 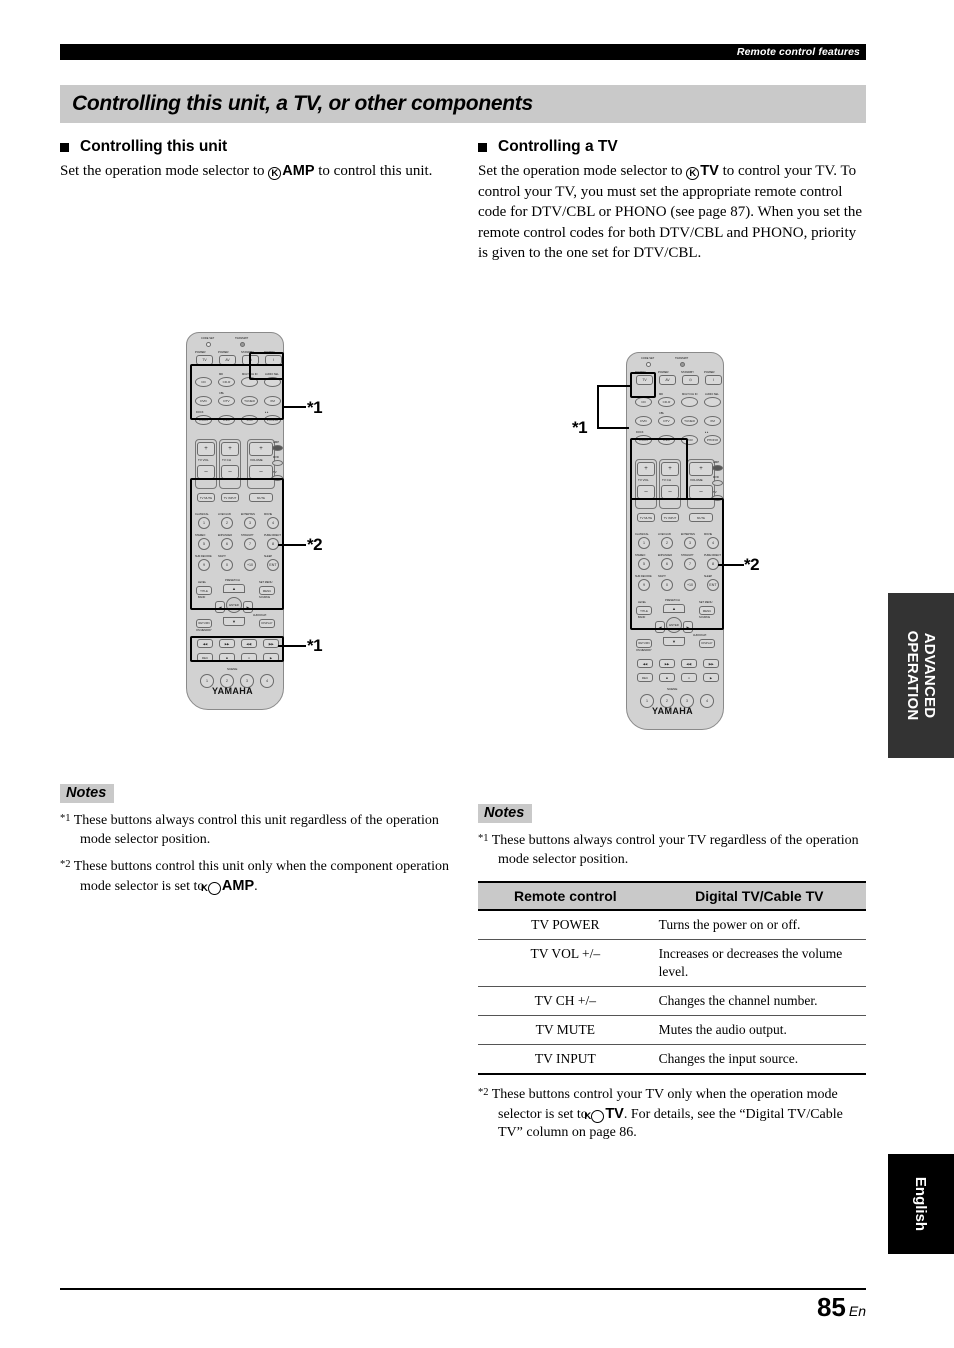 I want to click on callout-right-1-leader-top, so click(x=613, y=386).